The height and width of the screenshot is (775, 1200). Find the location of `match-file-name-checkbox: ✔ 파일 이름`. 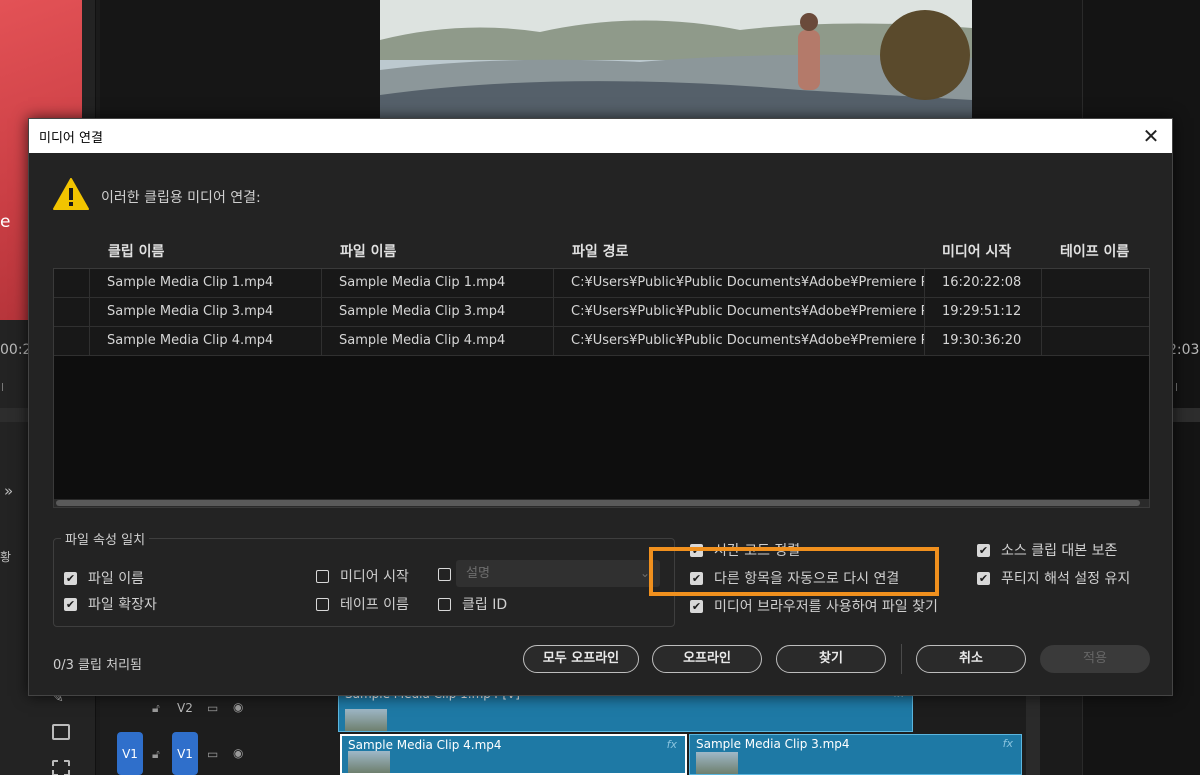

match-file-name-checkbox: ✔ 파일 이름 is located at coordinates (104, 578).